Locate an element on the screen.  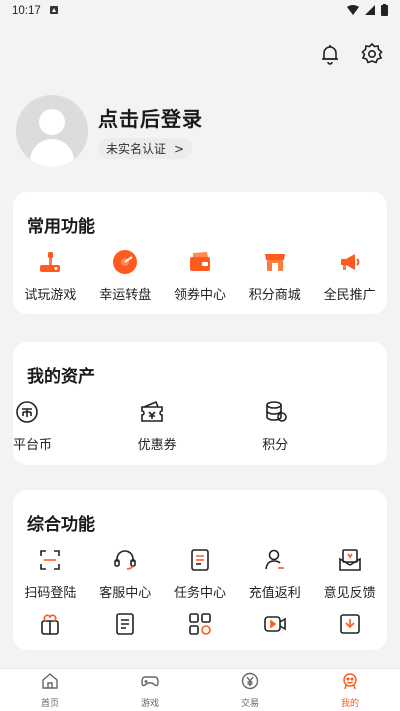
verification-label: 未实名认证 is located at coordinates (136, 149).